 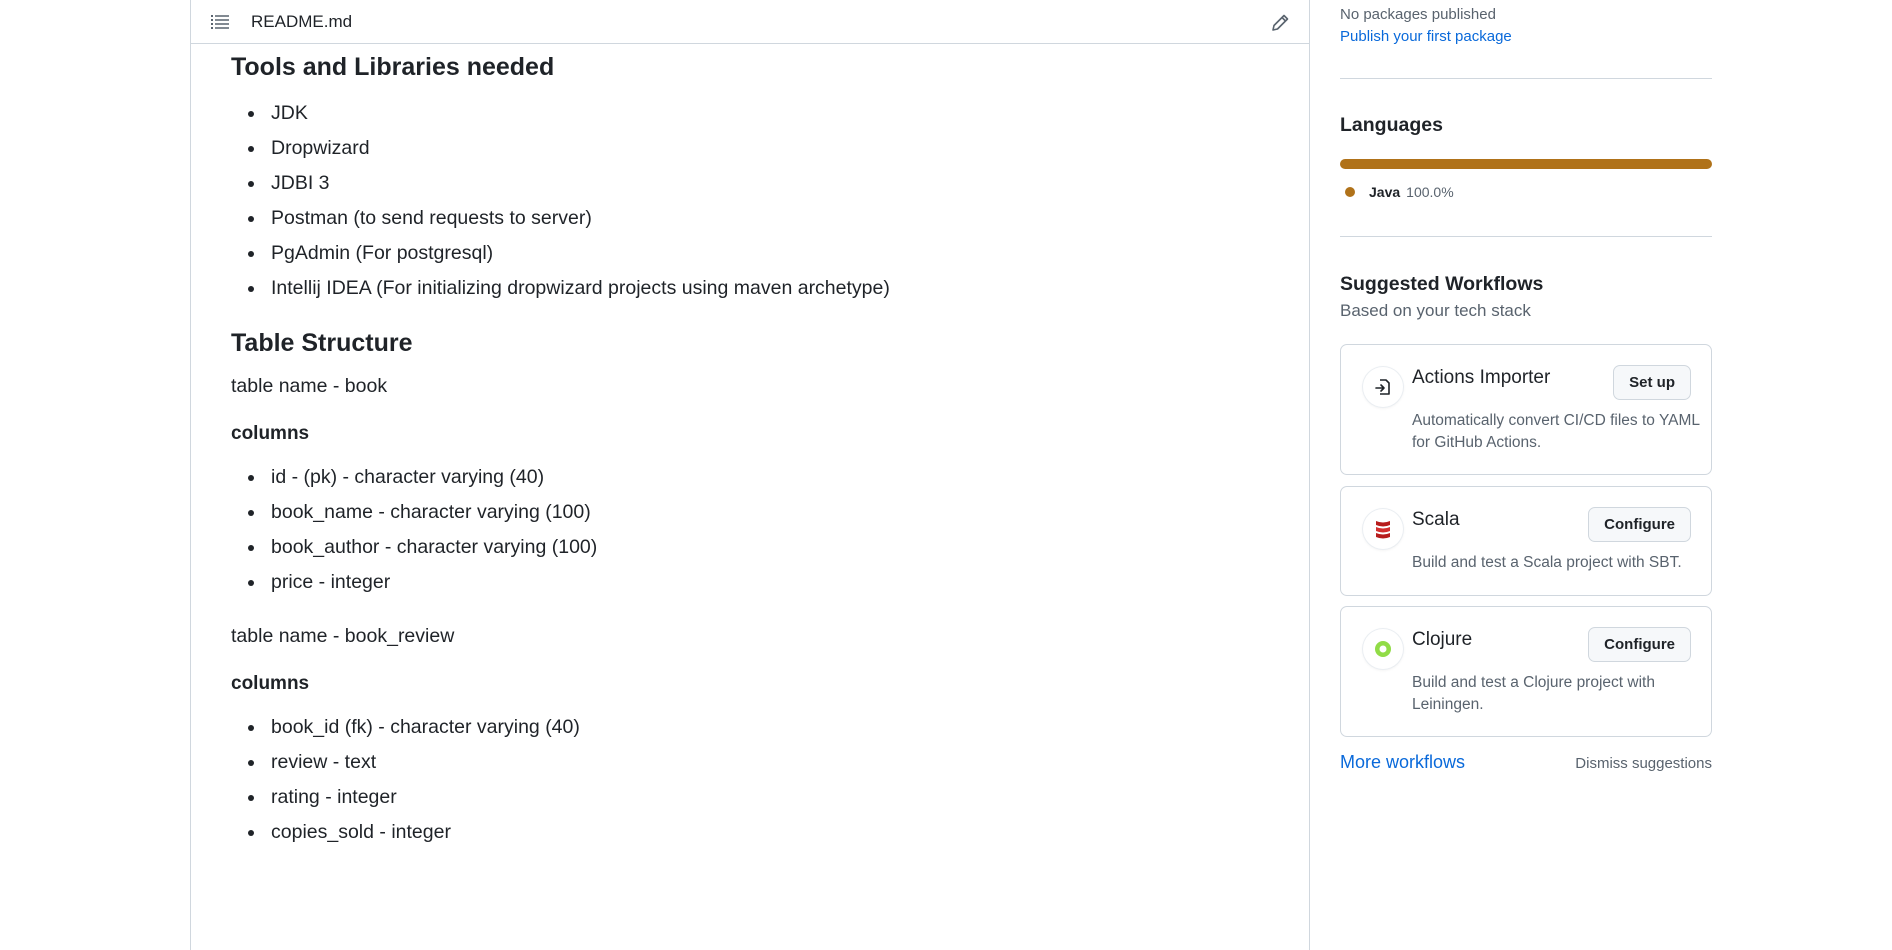 What do you see at coordinates (750, 113) in the screenshot?
I see `list-item: JDK` at bounding box center [750, 113].